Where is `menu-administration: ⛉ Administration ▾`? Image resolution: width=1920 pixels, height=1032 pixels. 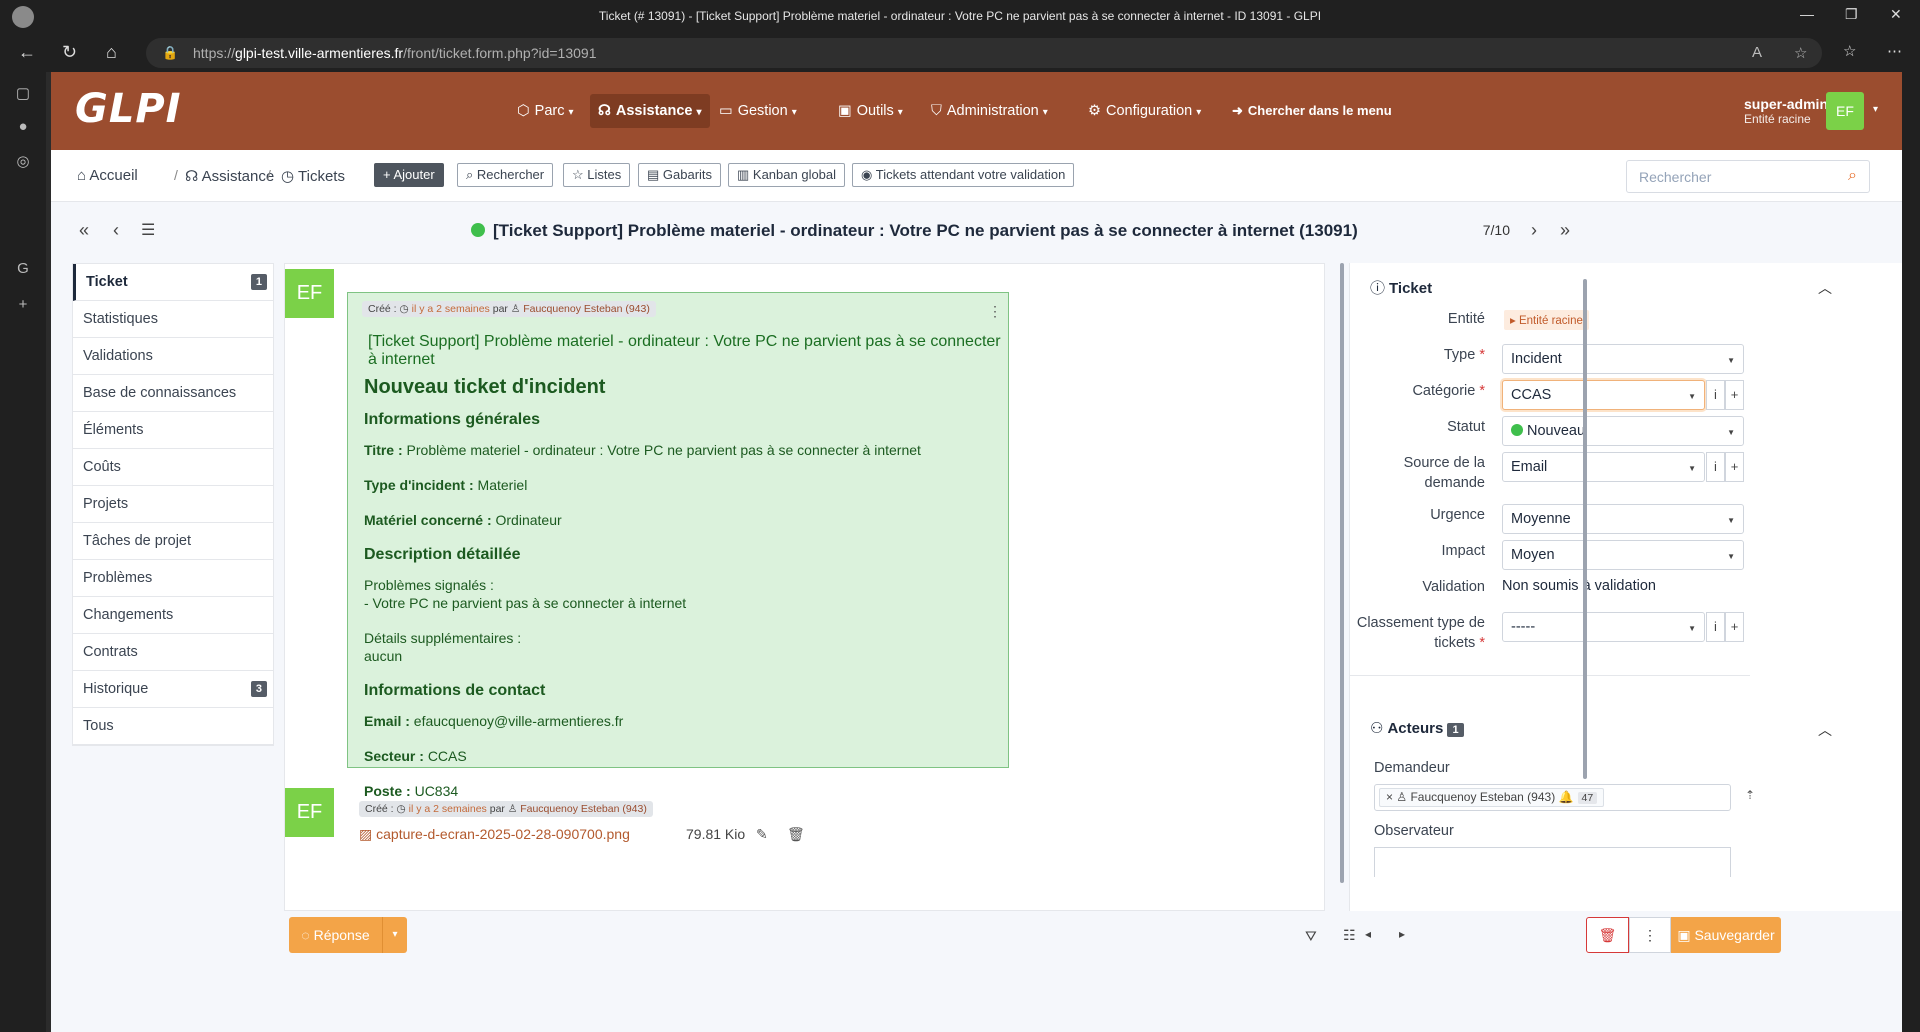
menu-administration: ⛉ Administration ▾ is located at coordinates (989, 111).